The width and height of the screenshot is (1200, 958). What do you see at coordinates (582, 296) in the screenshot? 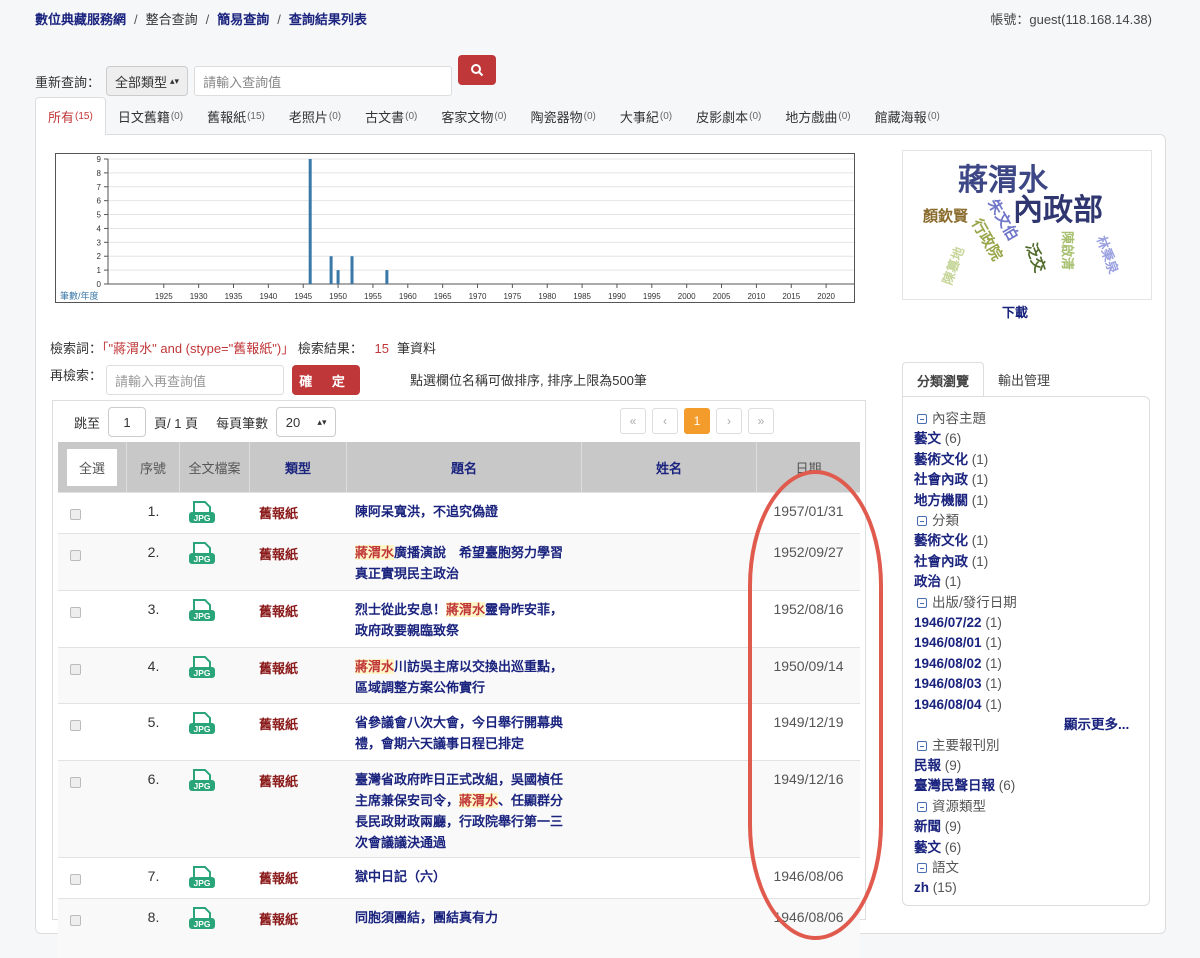
I see `x-tick-label: 1985` at bounding box center [582, 296].